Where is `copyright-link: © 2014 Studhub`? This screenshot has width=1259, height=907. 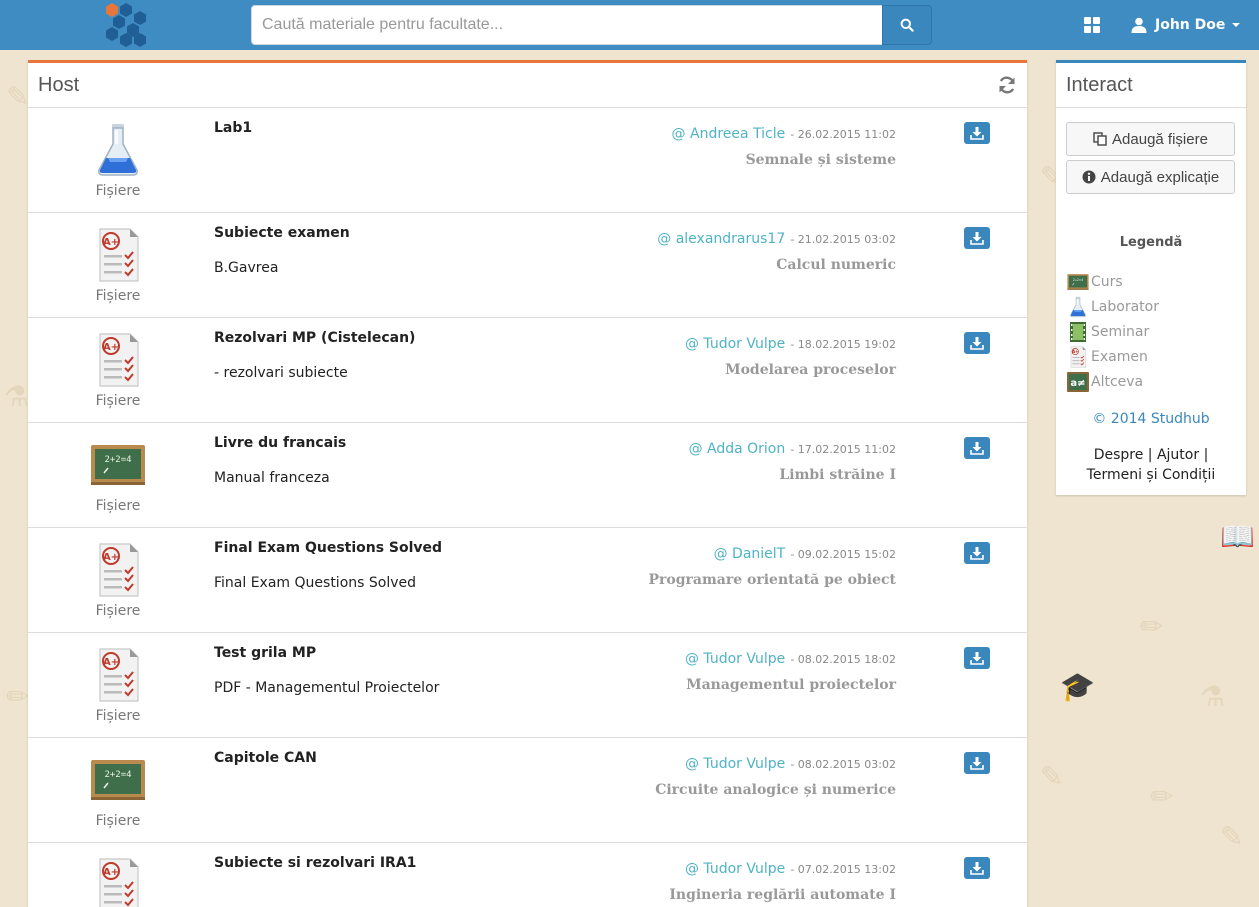
copyright-link: © 2014 Studhub is located at coordinates (1151, 419).